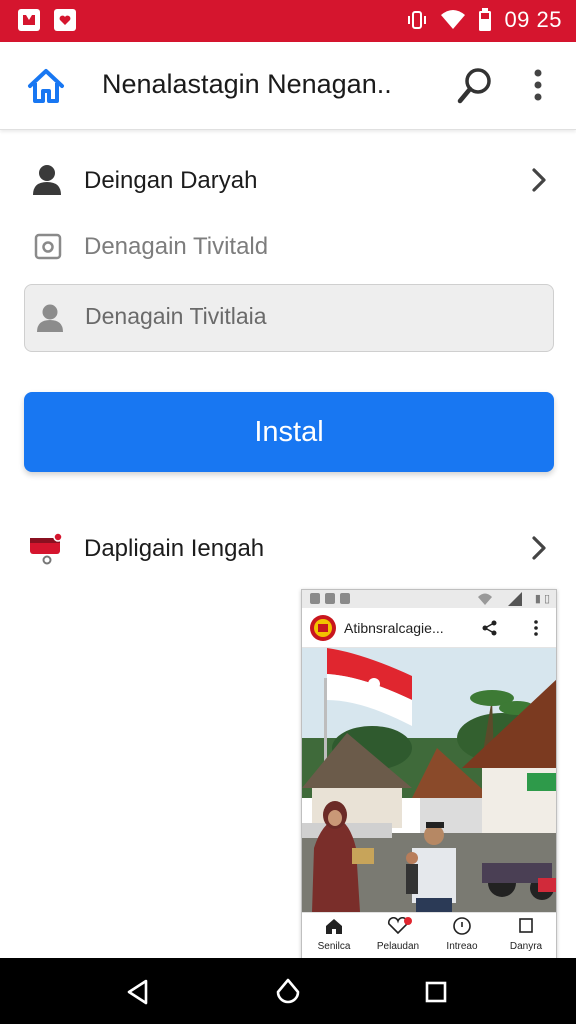 This screenshot has height=1024, width=576. I want to click on square-icon, so click(526, 925).